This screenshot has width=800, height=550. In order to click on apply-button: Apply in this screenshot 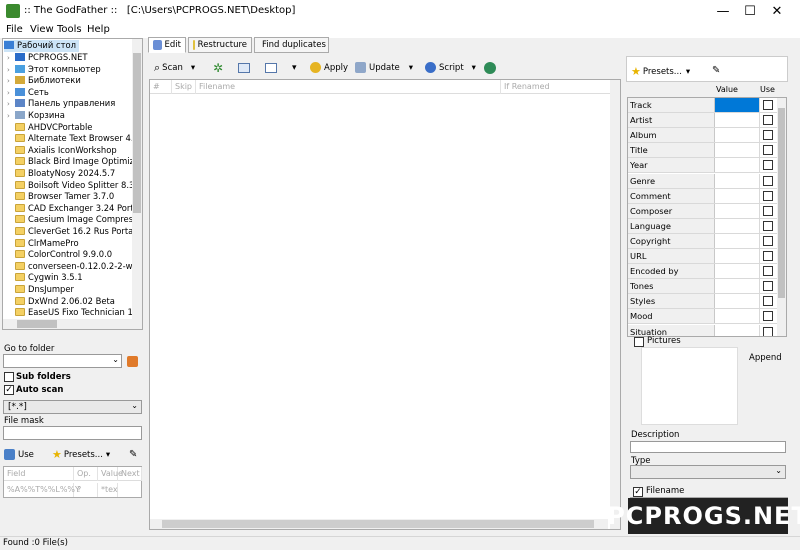, I will do `click(329, 67)`.